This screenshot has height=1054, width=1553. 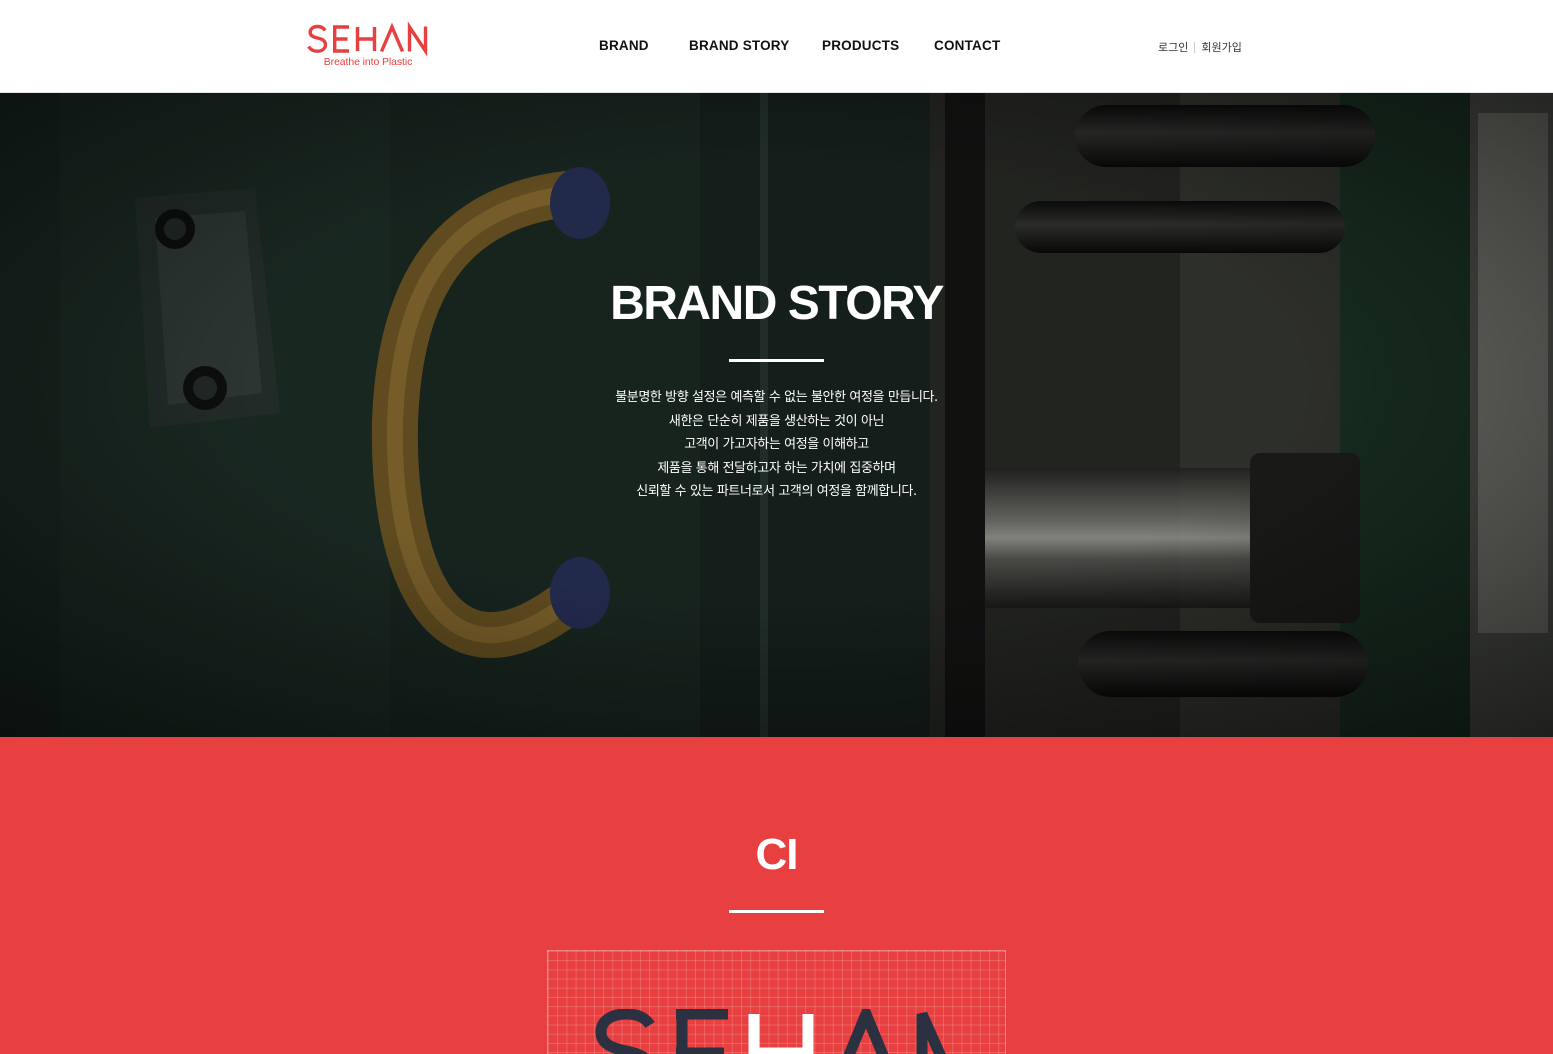 I want to click on user-links: 로그인 회원가입, so click(x=1200, y=47).